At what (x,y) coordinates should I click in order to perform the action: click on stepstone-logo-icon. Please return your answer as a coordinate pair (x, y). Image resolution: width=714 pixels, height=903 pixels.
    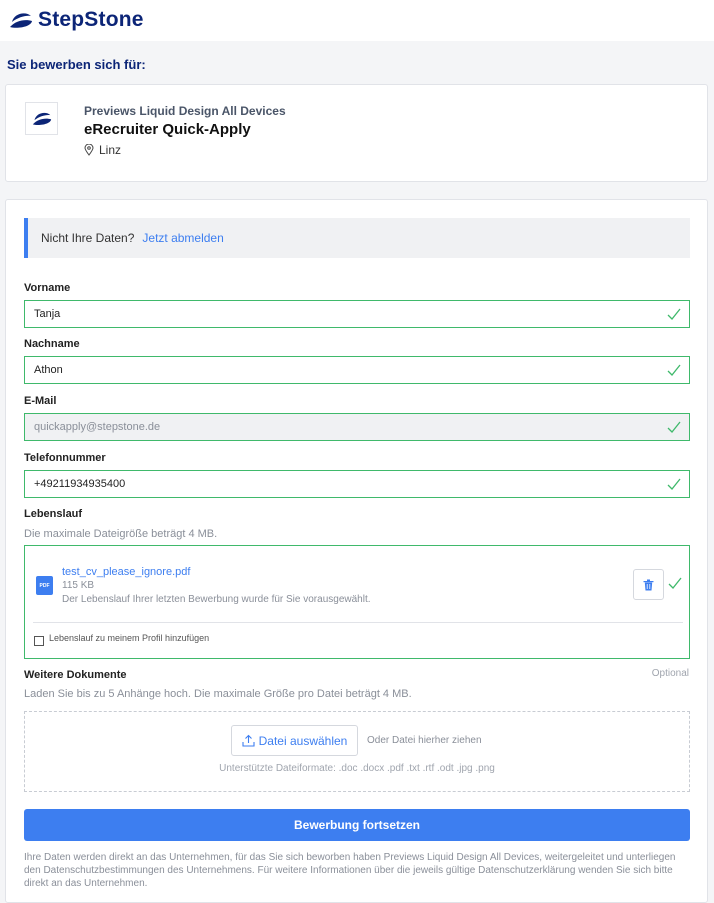
    Looking at the image, I should click on (21, 20).